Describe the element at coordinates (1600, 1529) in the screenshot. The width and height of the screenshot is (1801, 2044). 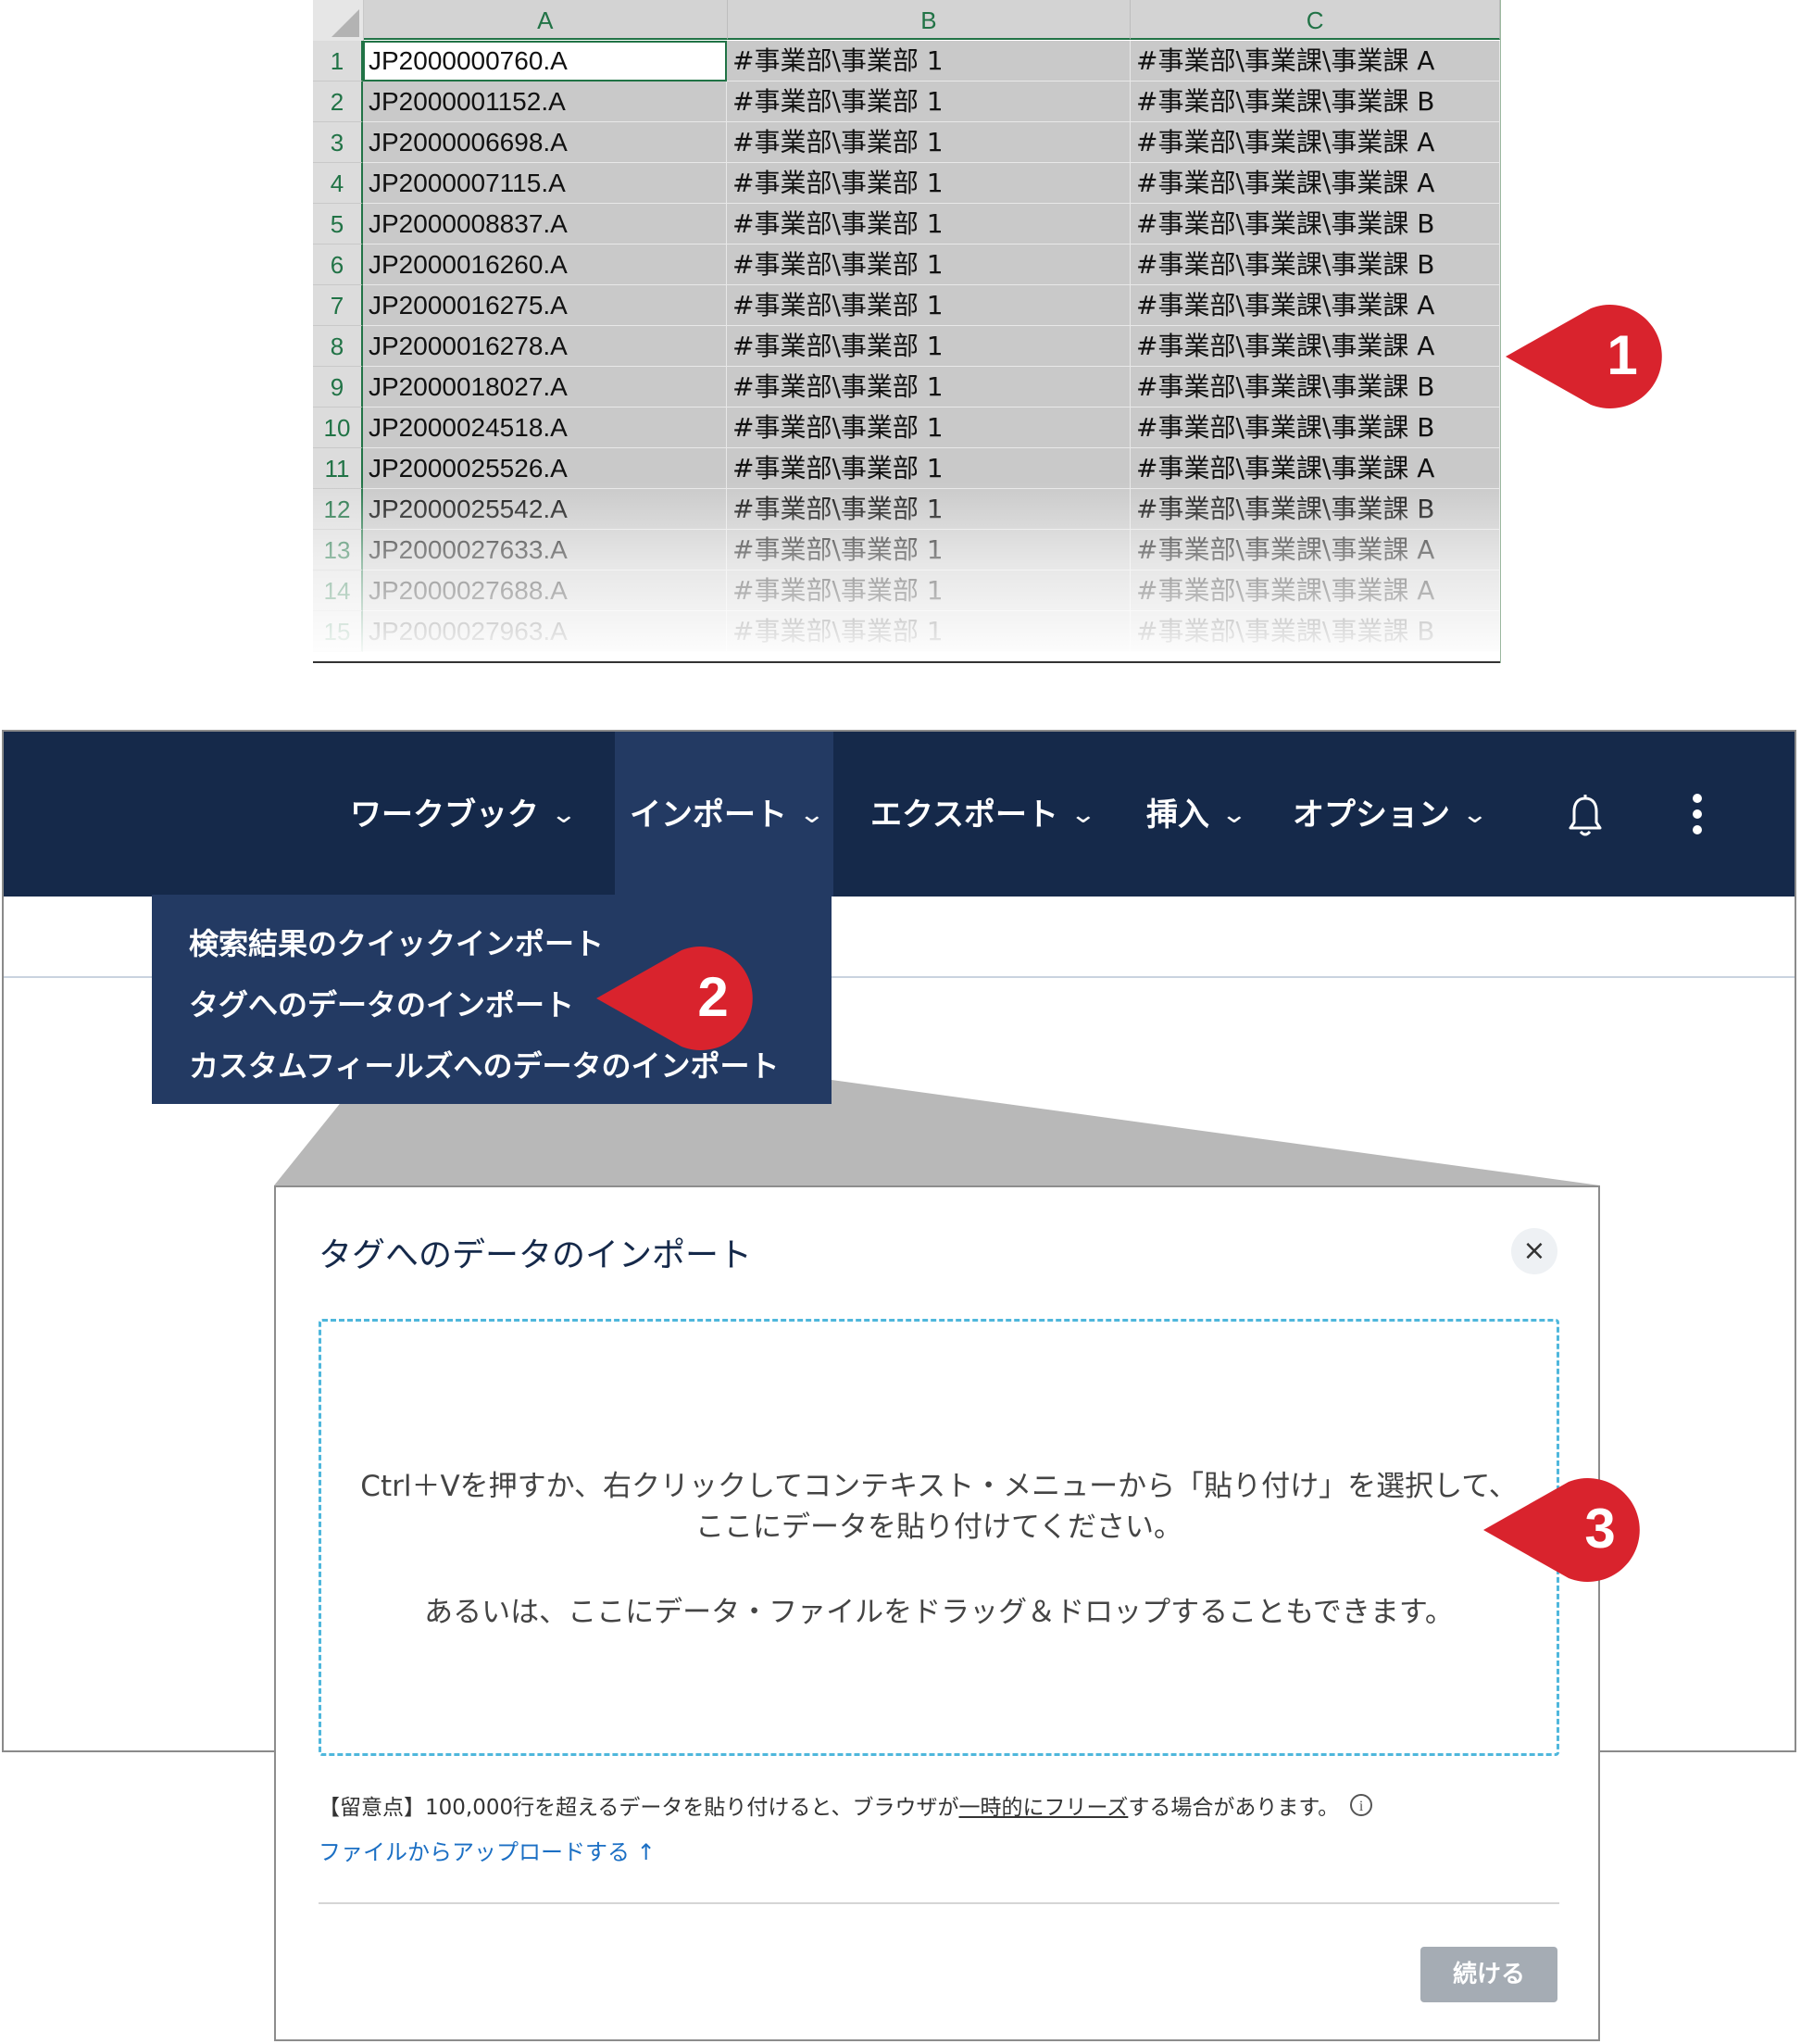
I see `callout-3-number: 3` at that location.